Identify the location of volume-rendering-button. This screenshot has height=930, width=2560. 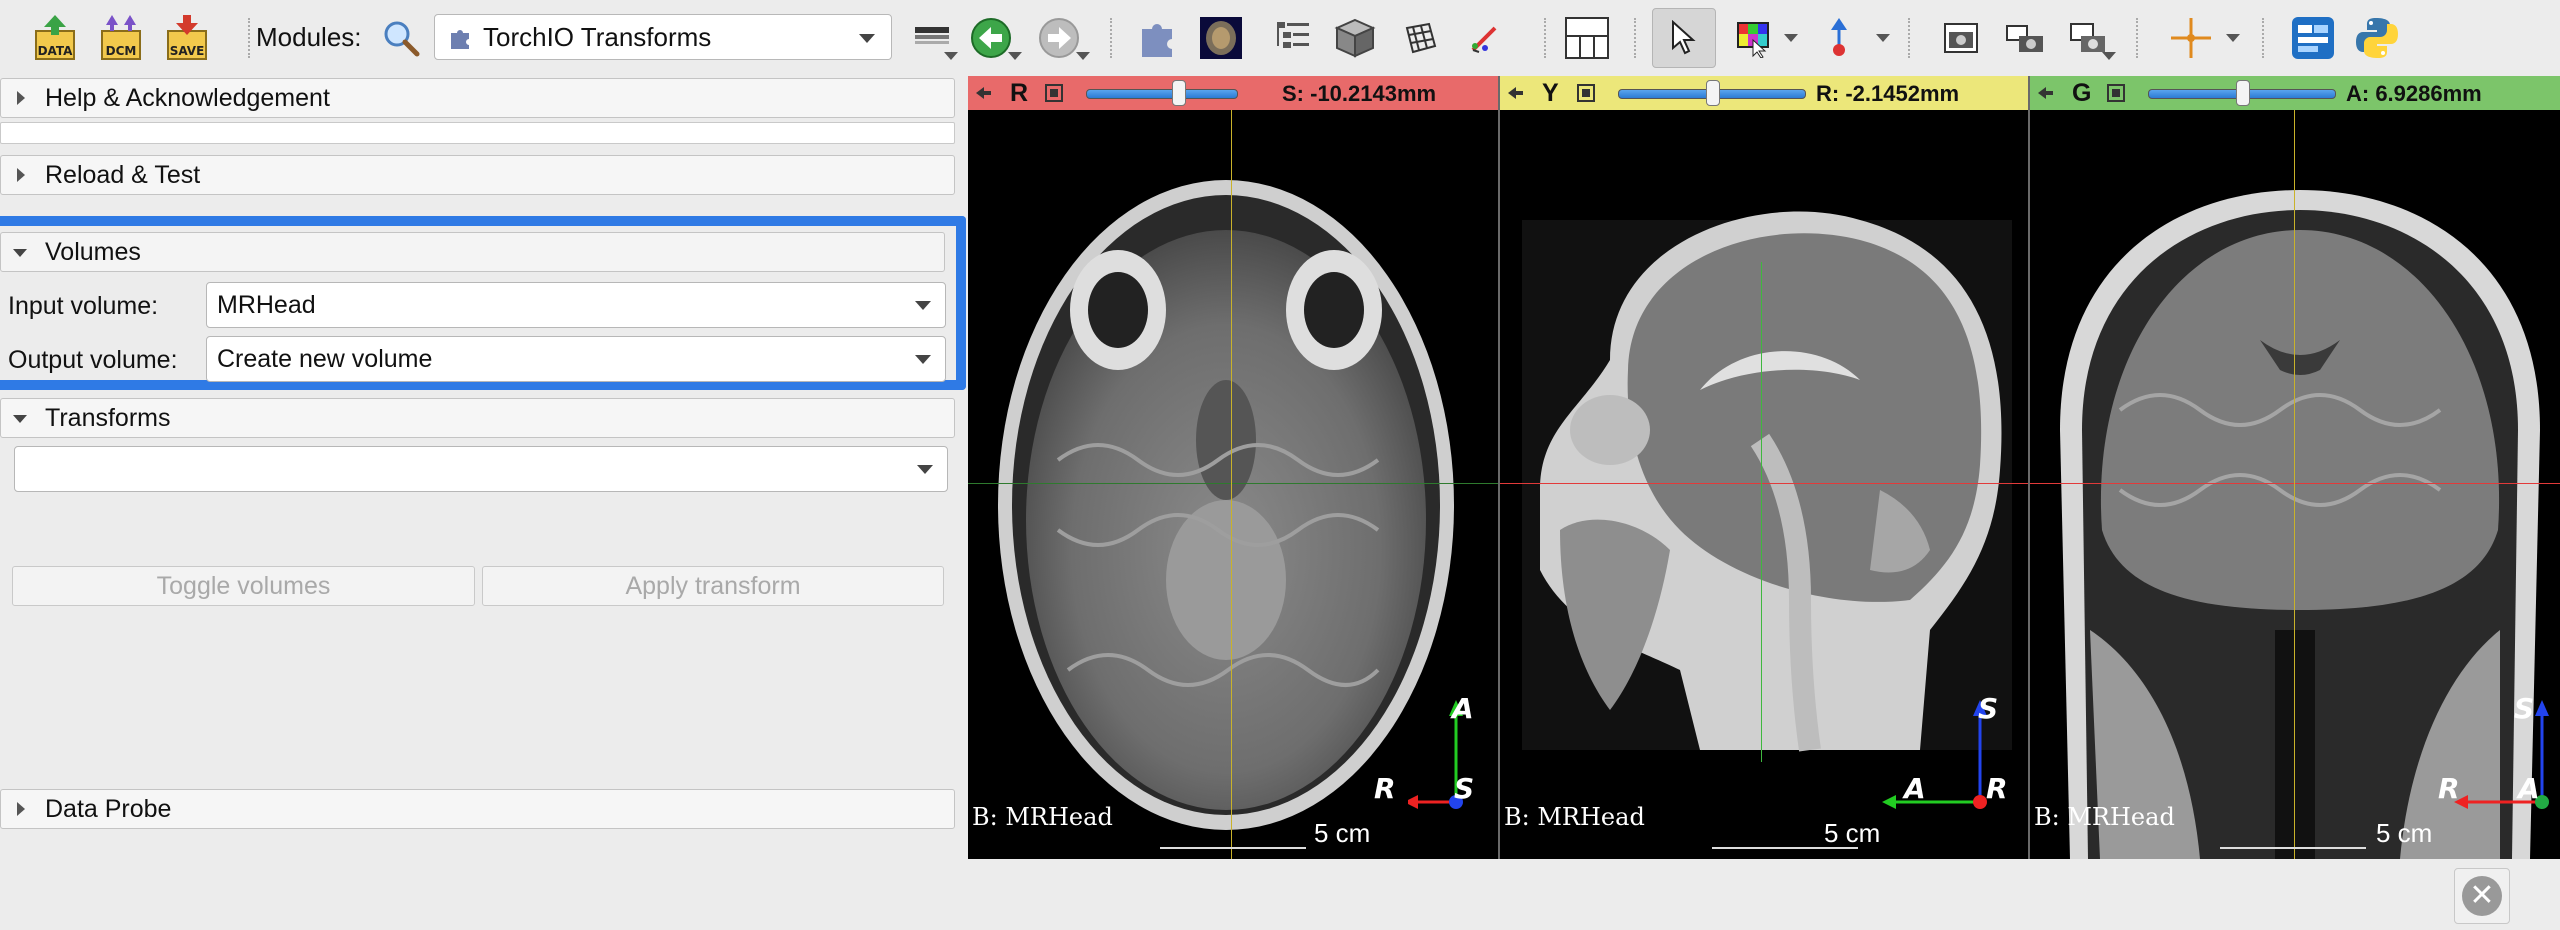
(1355, 38).